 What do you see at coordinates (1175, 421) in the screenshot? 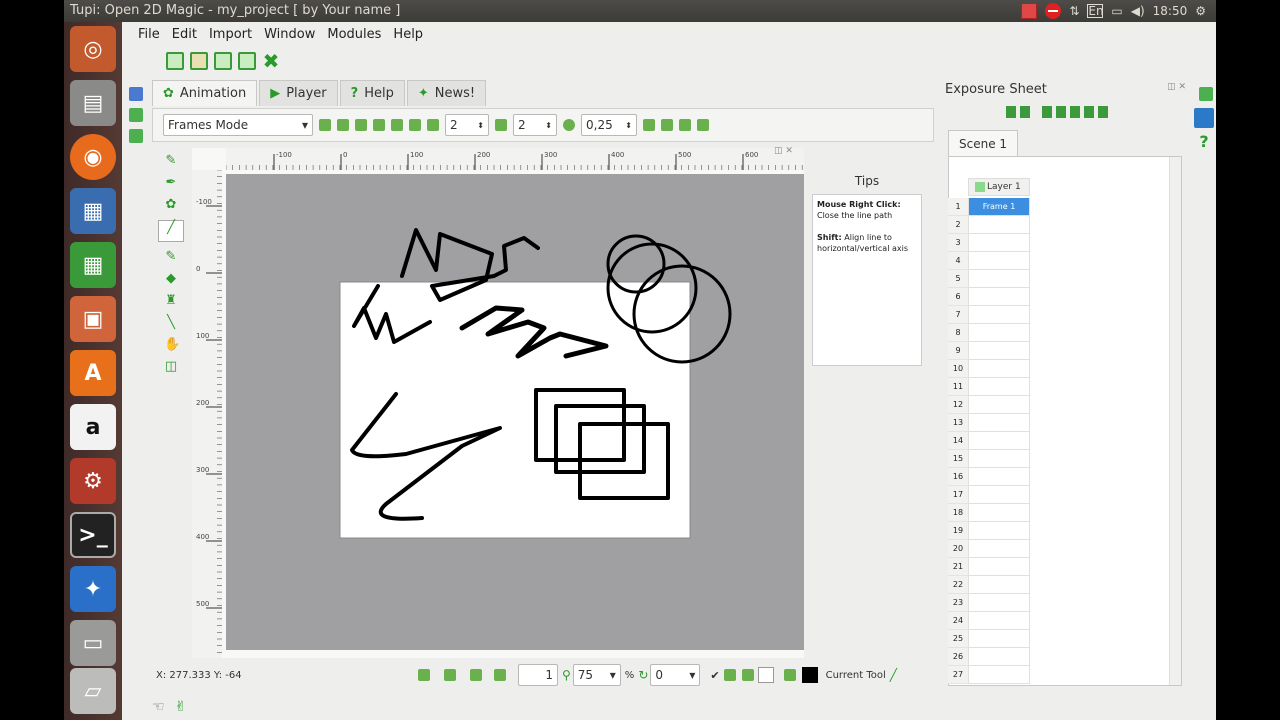
I see `vertical-scrollbar` at bounding box center [1175, 421].